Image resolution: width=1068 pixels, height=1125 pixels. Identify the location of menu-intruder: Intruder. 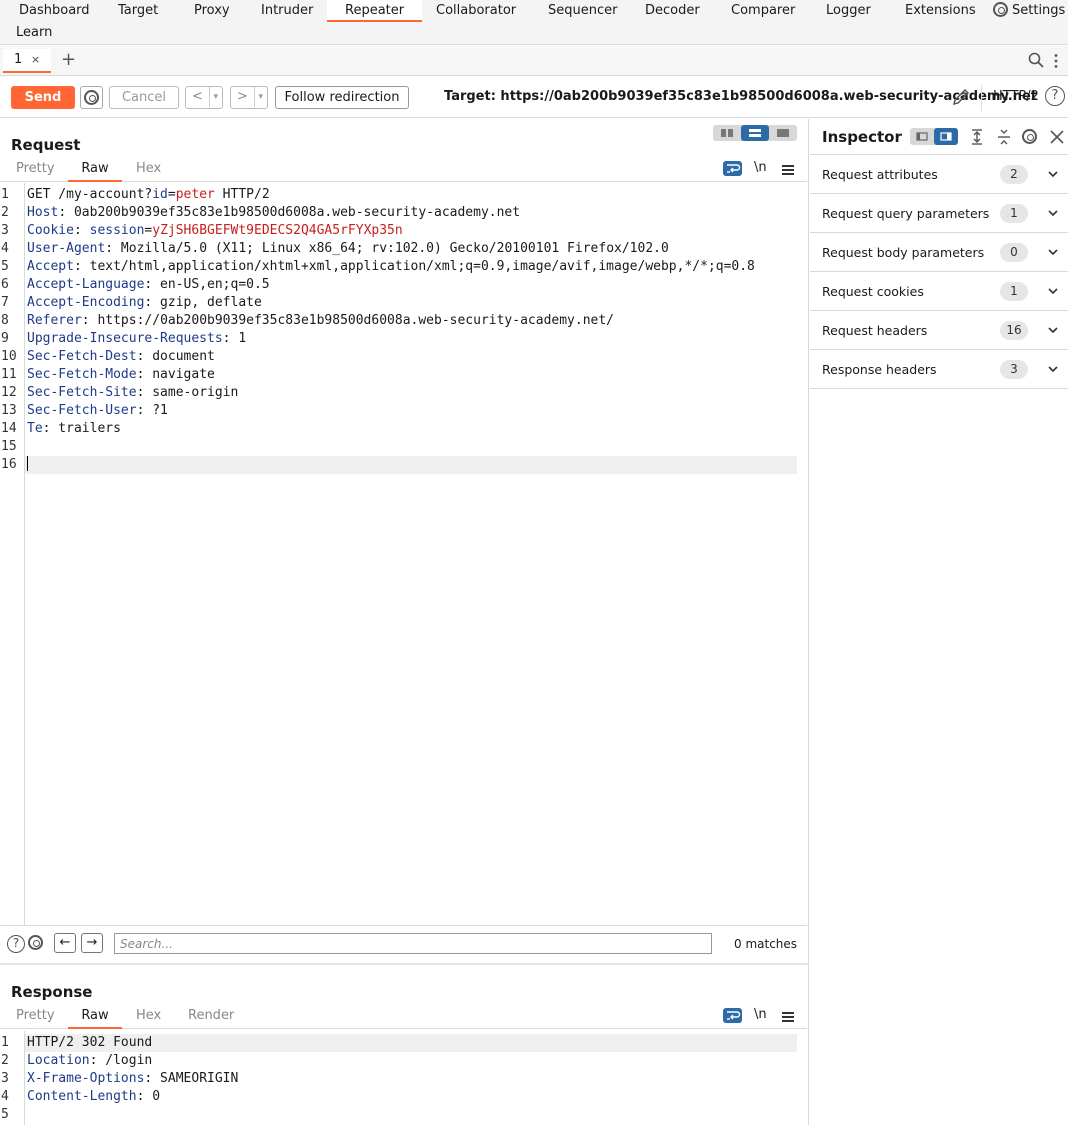
(287, 11).